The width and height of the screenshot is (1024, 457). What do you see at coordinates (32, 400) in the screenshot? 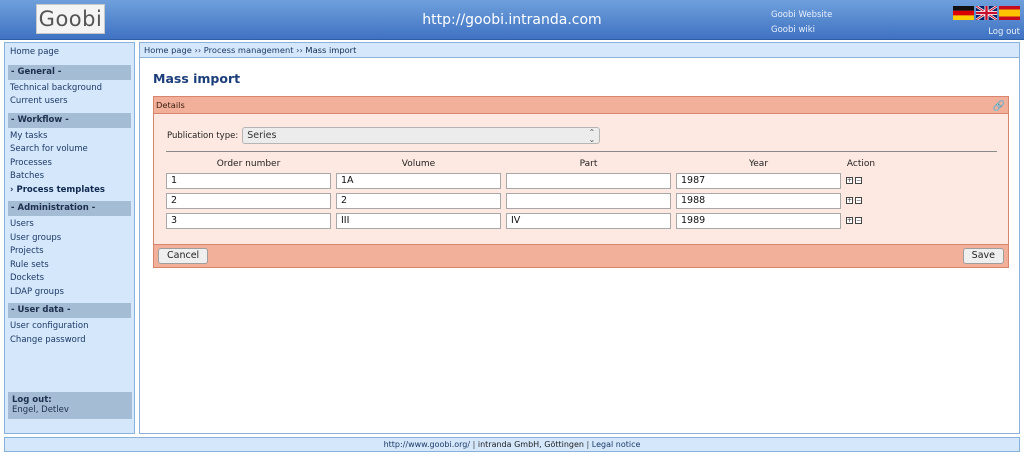
I see `logout-label: Log out:` at bounding box center [32, 400].